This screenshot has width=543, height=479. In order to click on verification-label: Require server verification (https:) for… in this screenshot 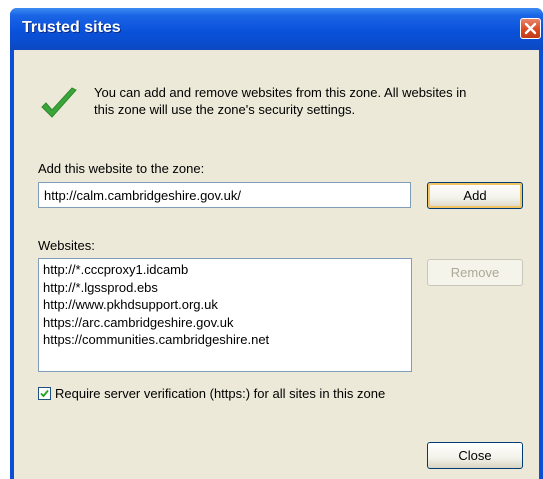, I will do `click(220, 393)`.